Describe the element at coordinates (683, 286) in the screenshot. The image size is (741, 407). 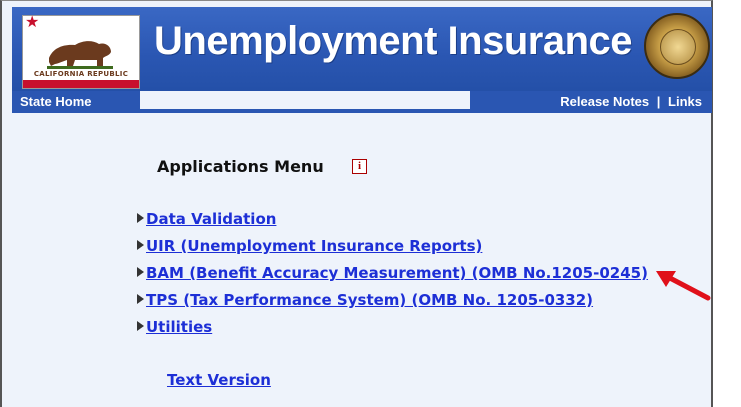
I see `red-annotation-arrow` at that location.